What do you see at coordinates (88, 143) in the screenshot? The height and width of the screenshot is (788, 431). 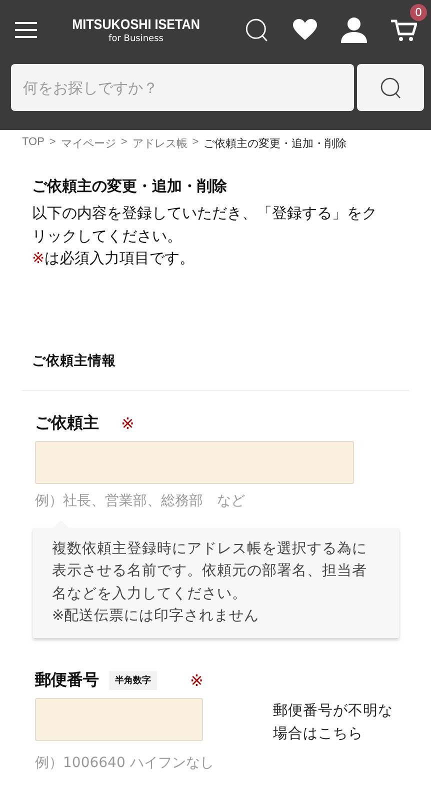 I see `breadcrumb-link: マイページ` at bounding box center [88, 143].